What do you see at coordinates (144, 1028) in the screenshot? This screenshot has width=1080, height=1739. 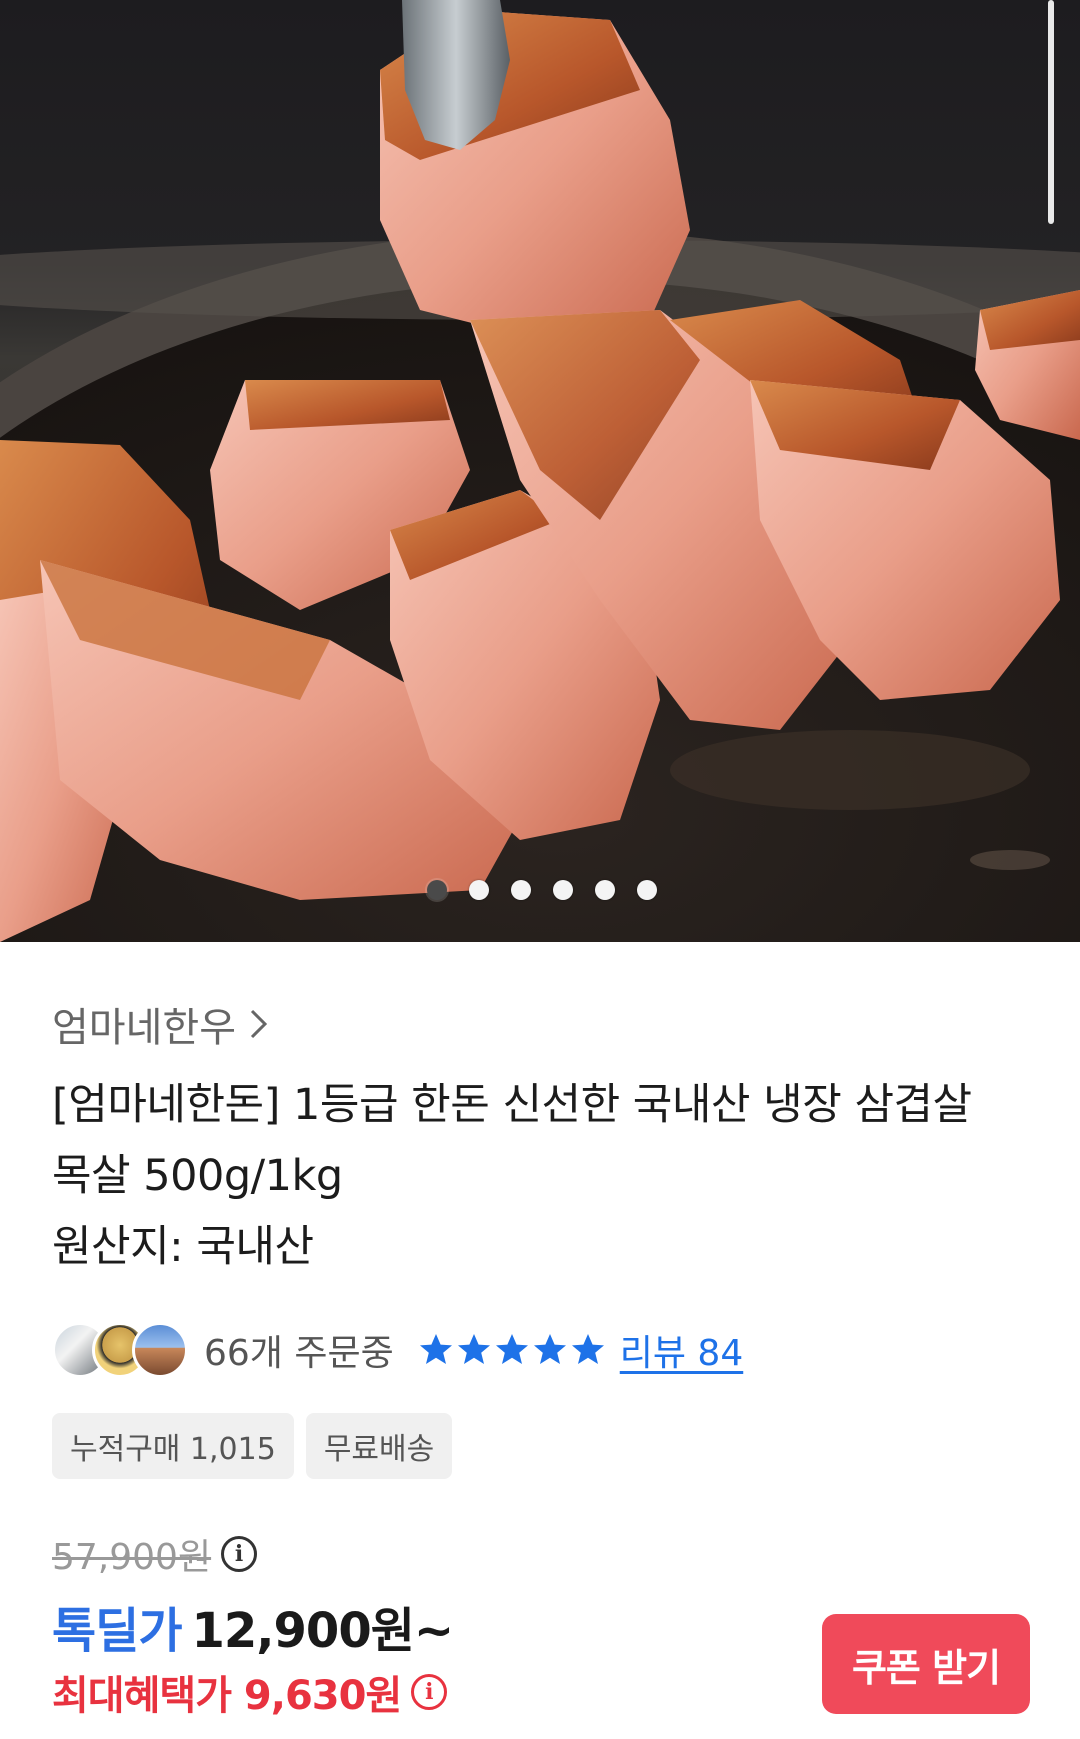 I see `seller-name: 엄마네한우` at bounding box center [144, 1028].